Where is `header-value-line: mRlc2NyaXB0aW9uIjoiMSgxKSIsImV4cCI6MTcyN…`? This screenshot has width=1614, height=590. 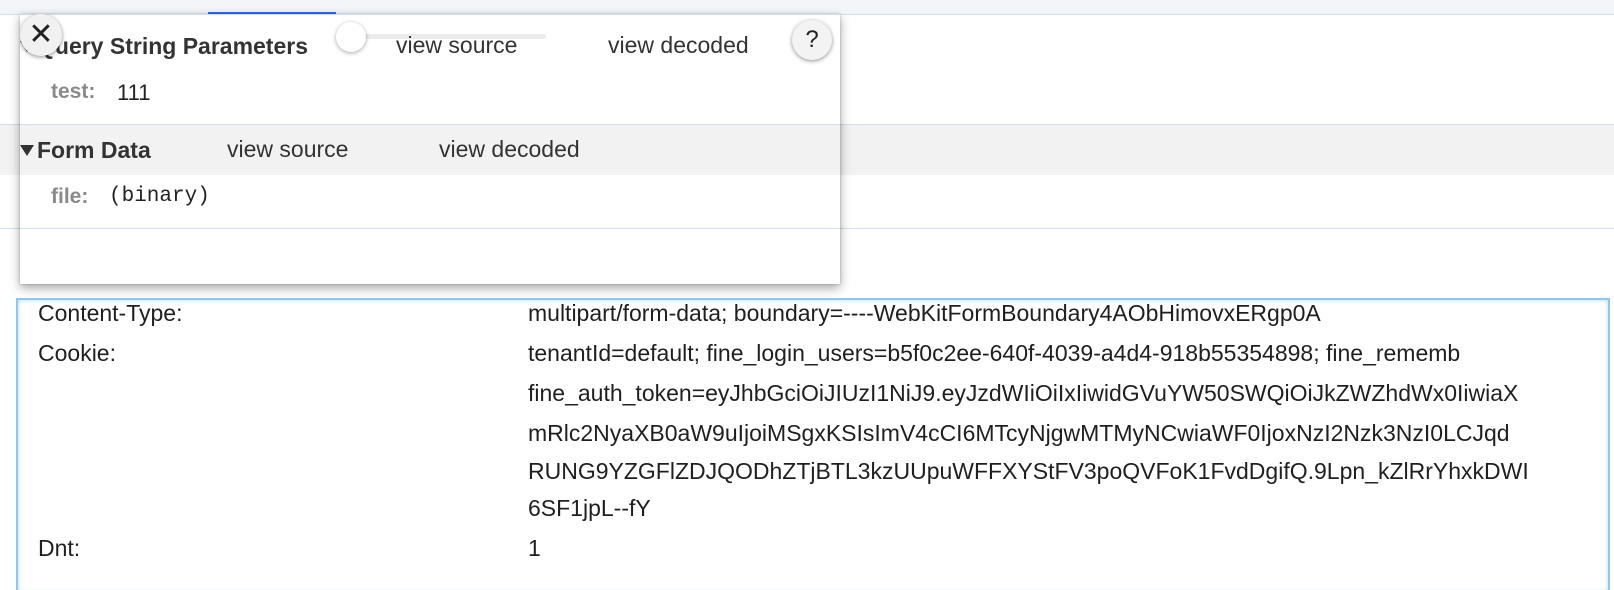
header-value-line: mRlc2NyaXB0aW9uIjoiMSgxKSIsImV4cCI6MTcyN… is located at coordinates (1019, 433).